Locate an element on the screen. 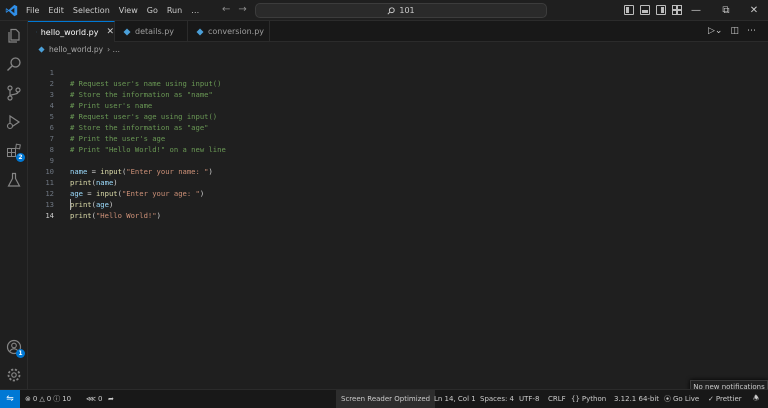 This screenshot has height=408, width=768. line-number: 14 is located at coordinates (49, 215).